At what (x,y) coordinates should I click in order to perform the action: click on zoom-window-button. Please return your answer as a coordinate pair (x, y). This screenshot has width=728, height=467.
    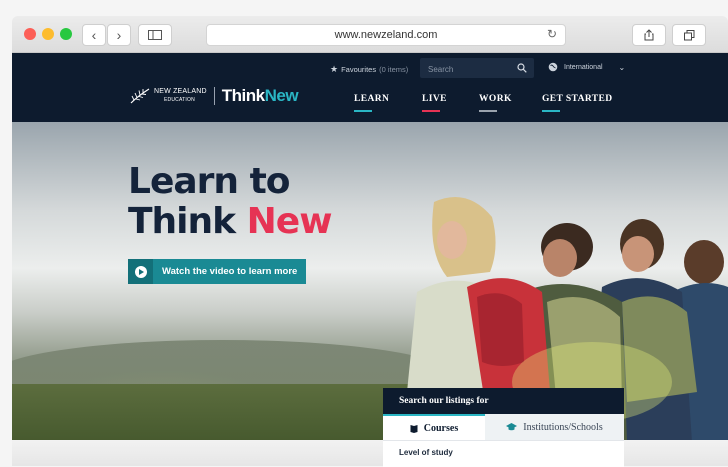
    Looking at the image, I should click on (66, 34).